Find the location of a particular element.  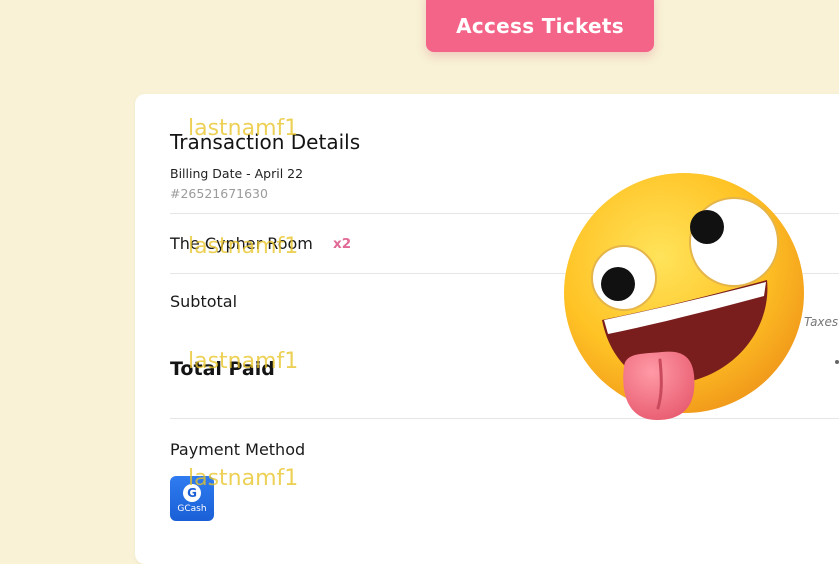

gcash-logo-label: GCash is located at coordinates (192, 508).